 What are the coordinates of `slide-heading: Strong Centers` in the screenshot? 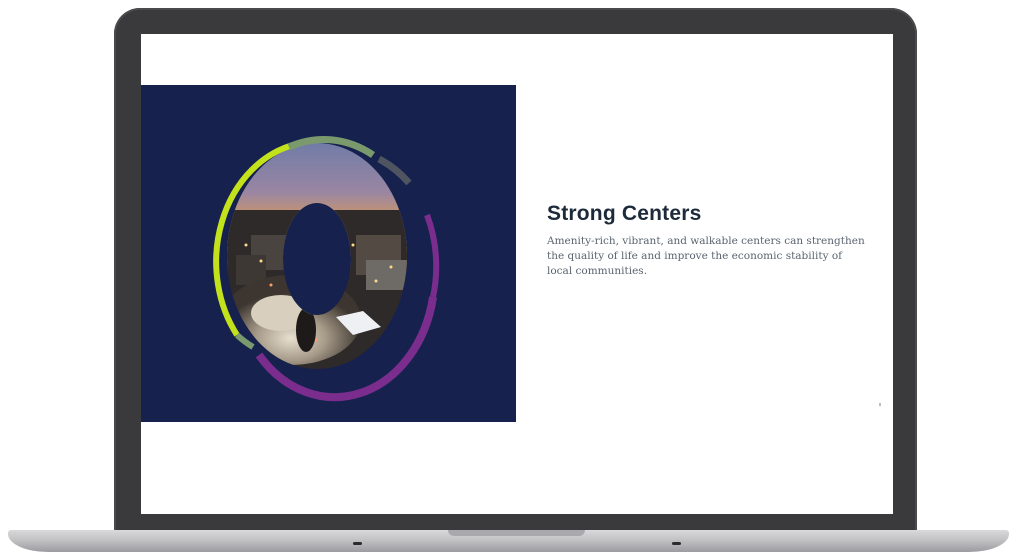 It's located at (624, 213).